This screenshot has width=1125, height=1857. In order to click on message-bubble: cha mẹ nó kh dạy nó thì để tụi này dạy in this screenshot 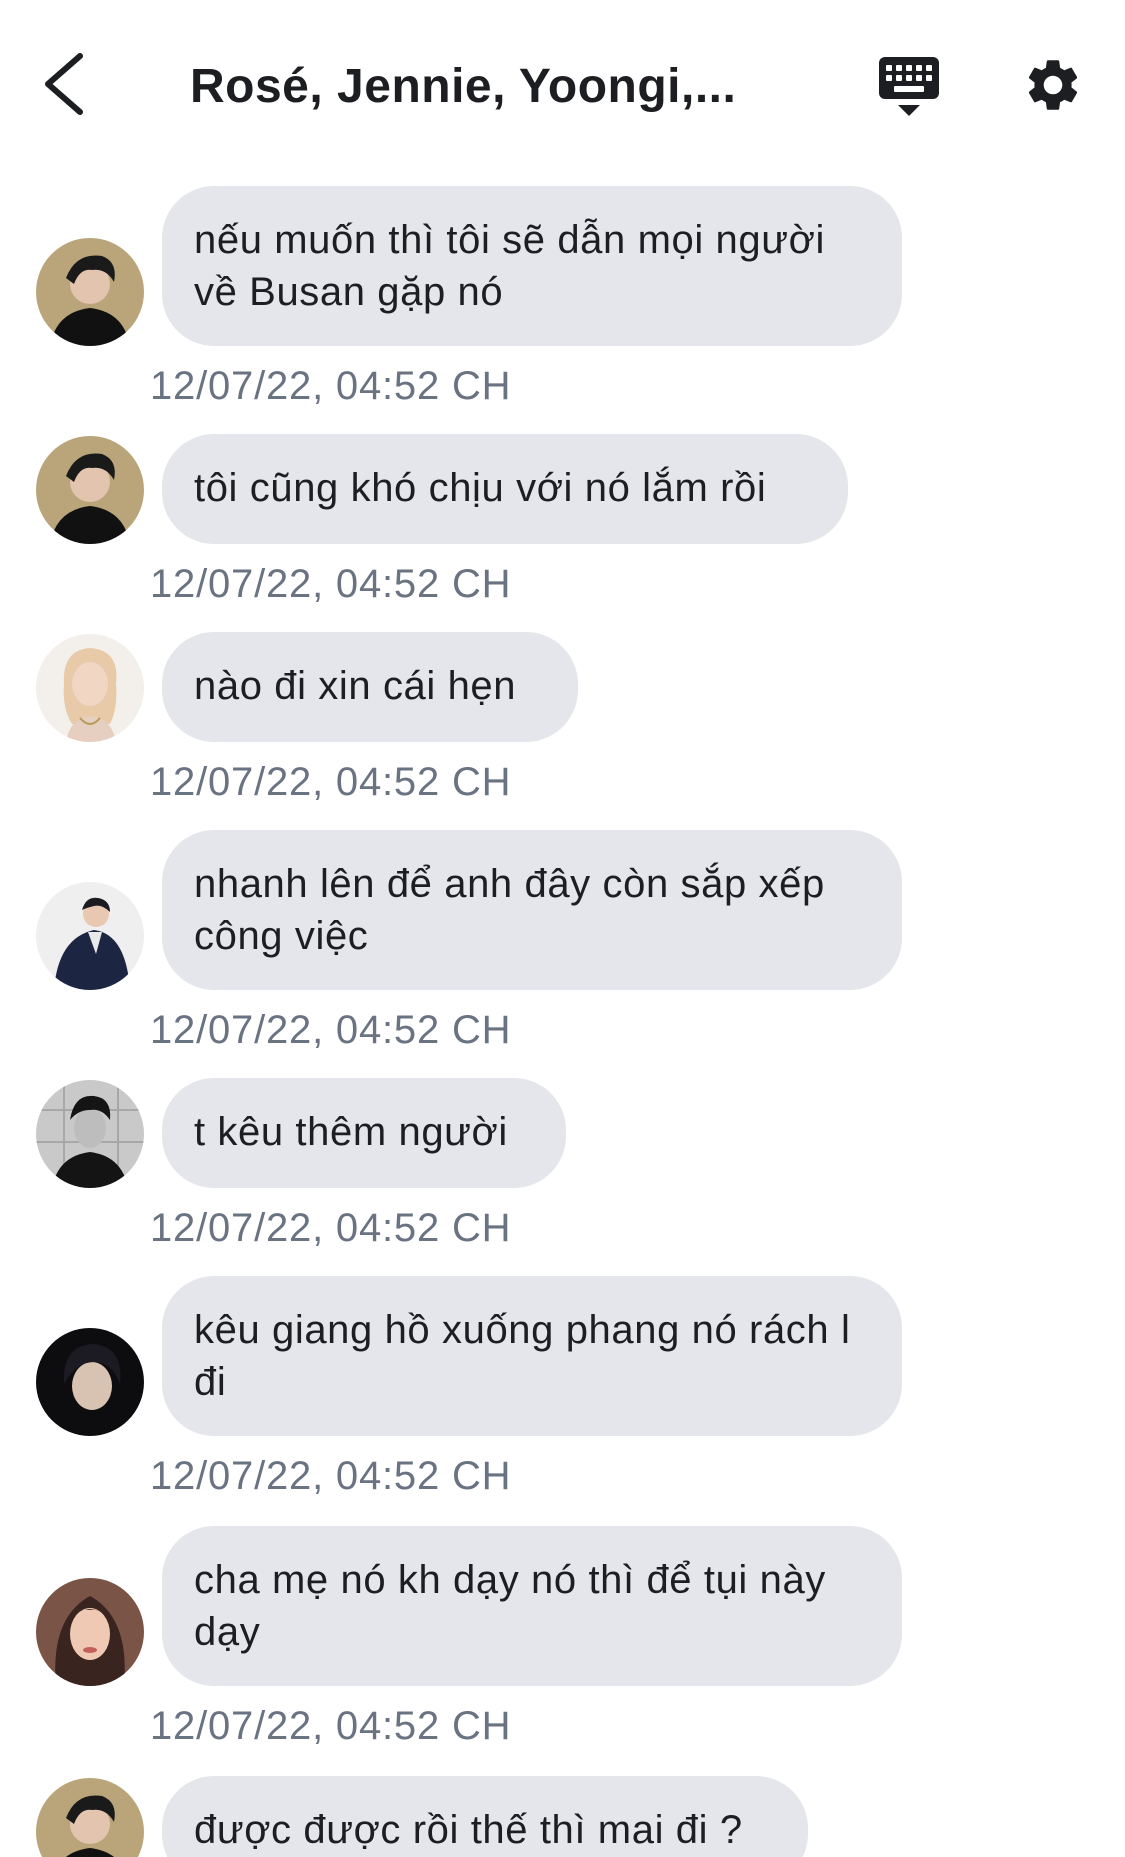, I will do `click(532, 1606)`.